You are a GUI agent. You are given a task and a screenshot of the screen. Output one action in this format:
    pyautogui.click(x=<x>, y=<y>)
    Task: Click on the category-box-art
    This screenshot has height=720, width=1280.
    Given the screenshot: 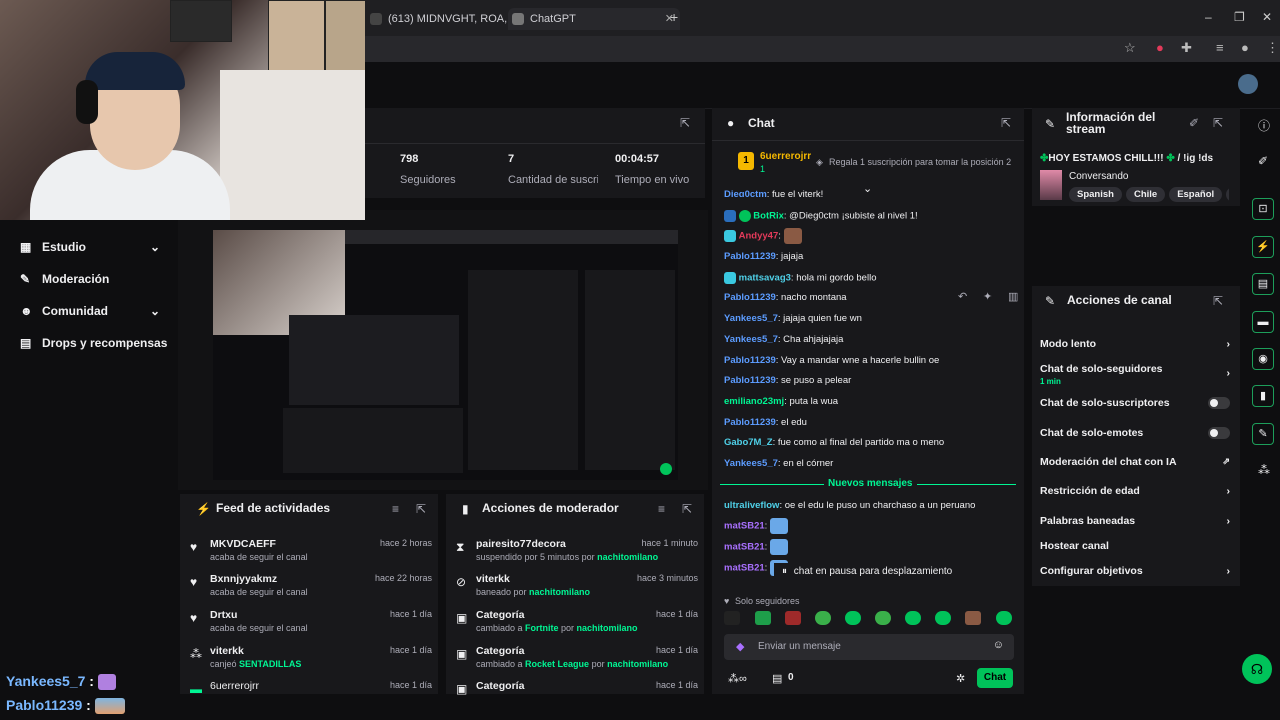 What is the action you would take?
    pyautogui.click(x=1051, y=185)
    